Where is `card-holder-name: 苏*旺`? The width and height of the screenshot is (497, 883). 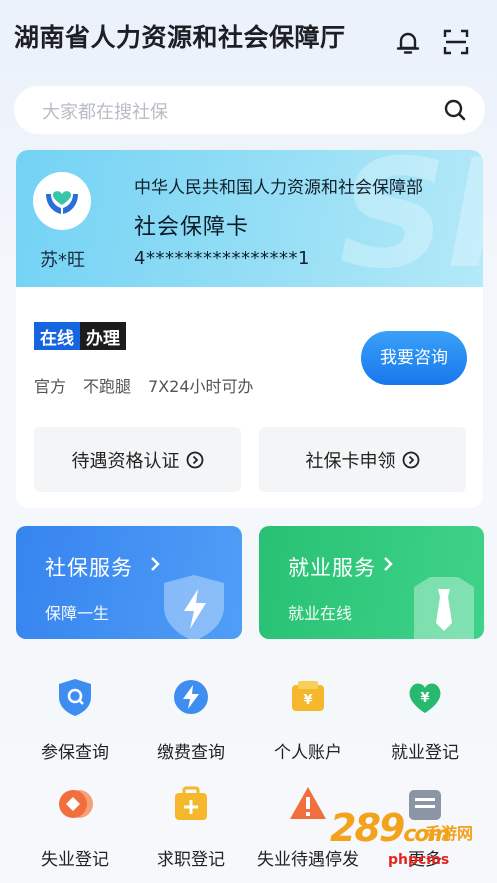 card-holder-name: 苏*旺 is located at coordinates (62, 260).